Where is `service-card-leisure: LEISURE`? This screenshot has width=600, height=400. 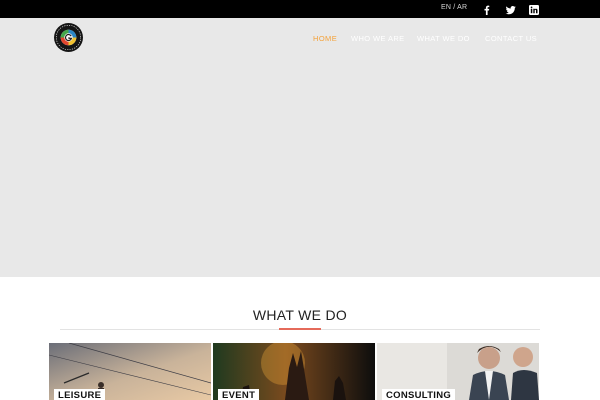
service-card-leisure: LEISURE is located at coordinates (130, 371).